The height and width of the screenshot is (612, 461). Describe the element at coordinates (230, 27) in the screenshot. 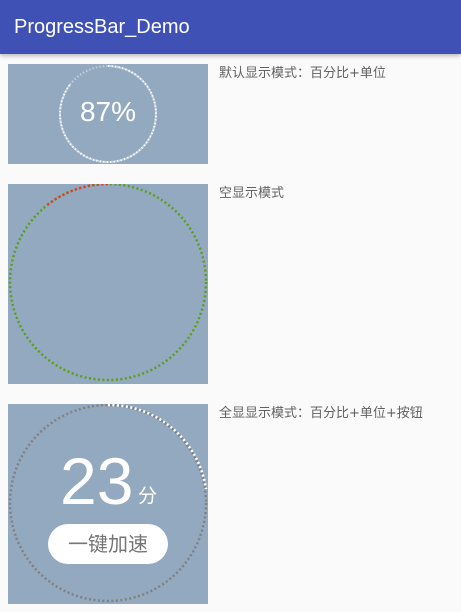

I see `app-bar: ProgressBar_Demo` at that location.